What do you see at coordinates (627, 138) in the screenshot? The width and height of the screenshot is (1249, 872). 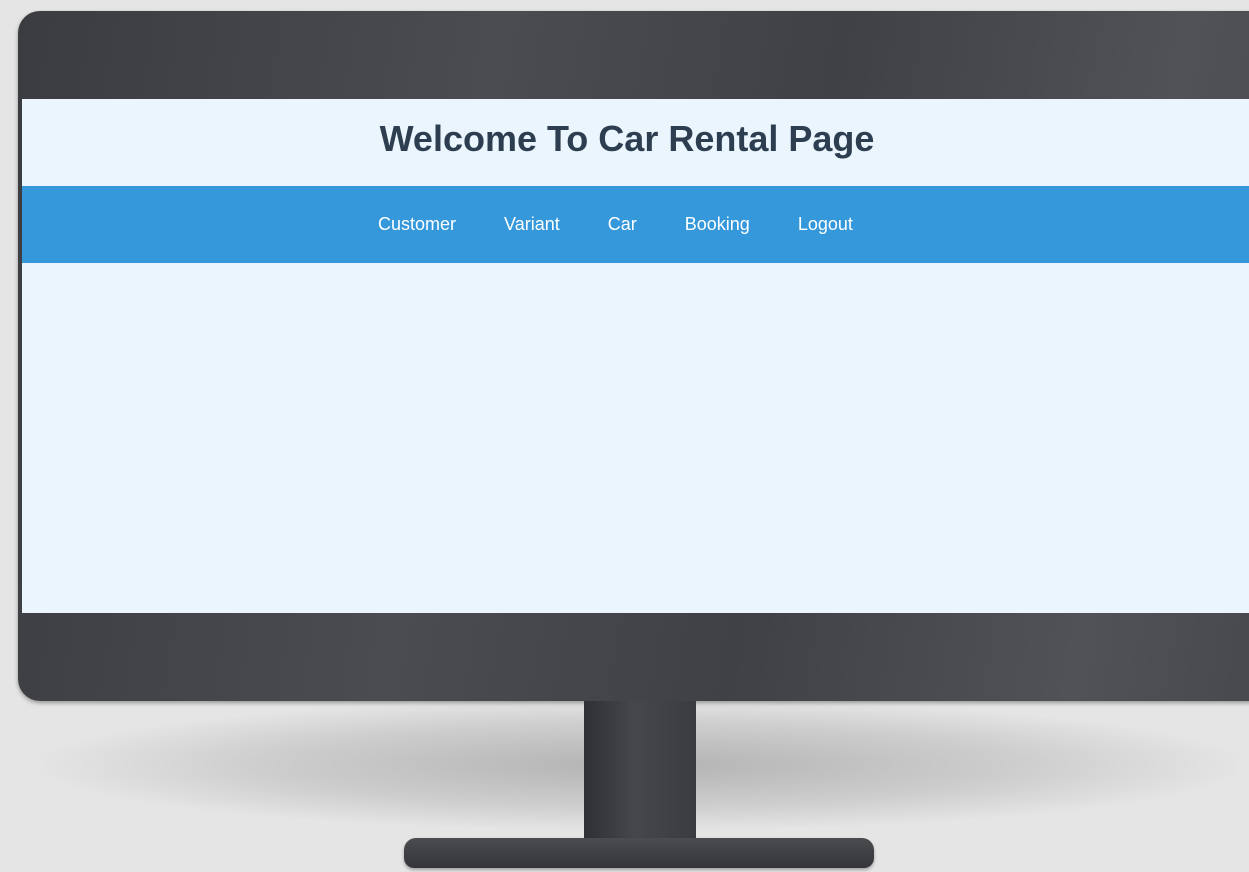 I see `page-title: Welcome To Car Rental Page` at bounding box center [627, 138].